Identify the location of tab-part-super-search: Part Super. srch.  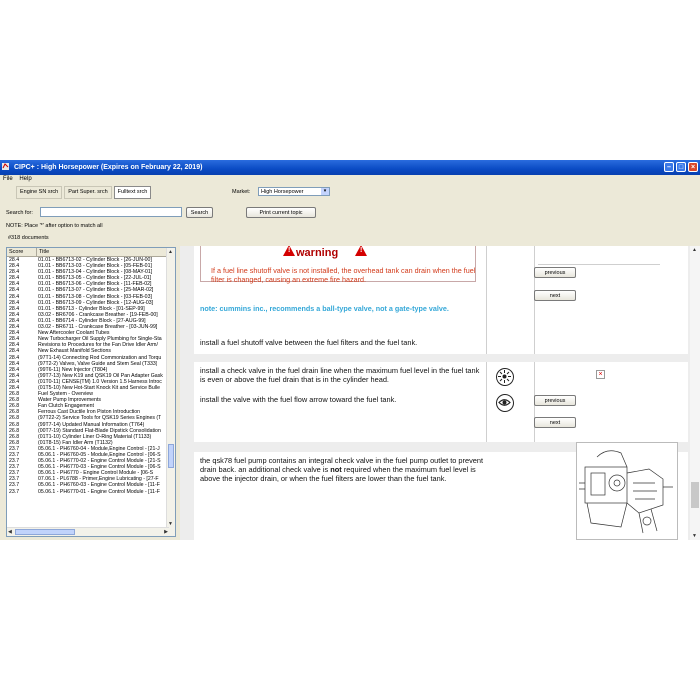
(88, 192).